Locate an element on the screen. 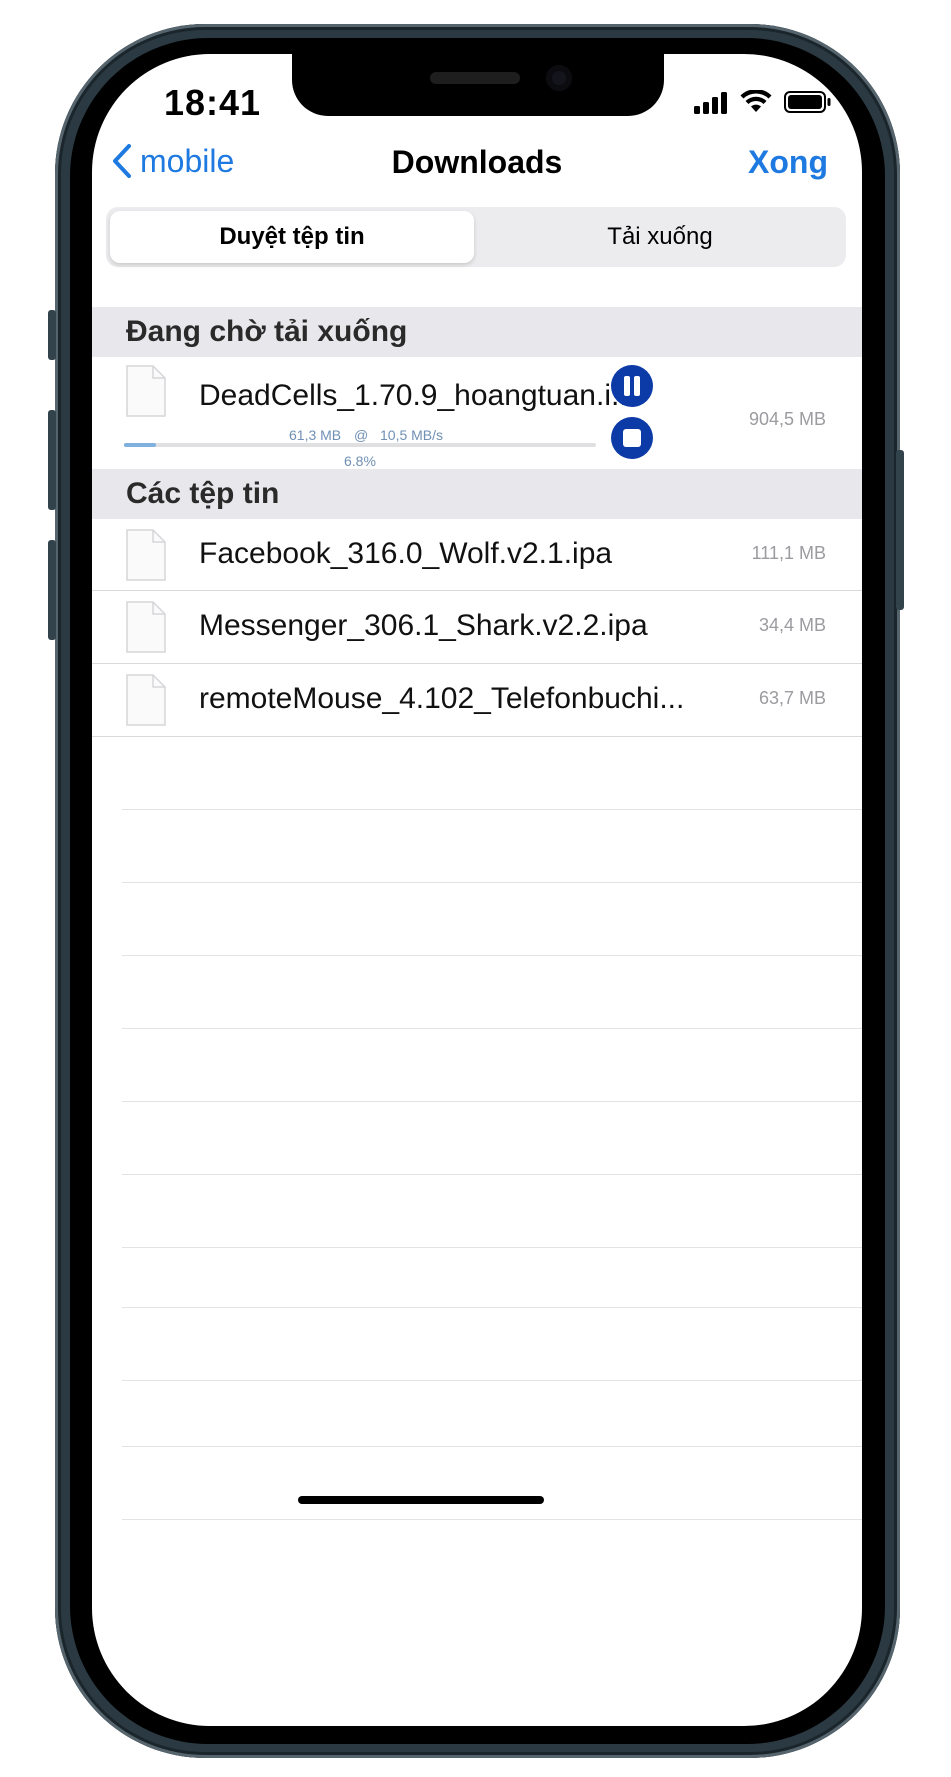  download-progress-bar is located at coordinates (360, 445).